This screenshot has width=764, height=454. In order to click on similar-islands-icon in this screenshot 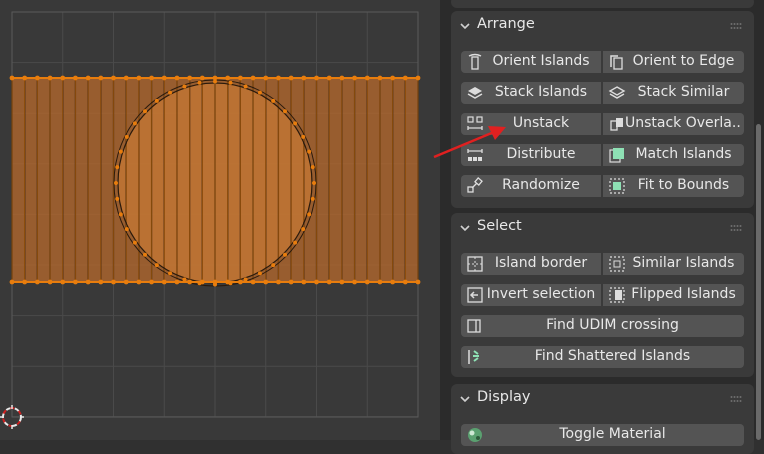, I will do `click(617, 264)`.